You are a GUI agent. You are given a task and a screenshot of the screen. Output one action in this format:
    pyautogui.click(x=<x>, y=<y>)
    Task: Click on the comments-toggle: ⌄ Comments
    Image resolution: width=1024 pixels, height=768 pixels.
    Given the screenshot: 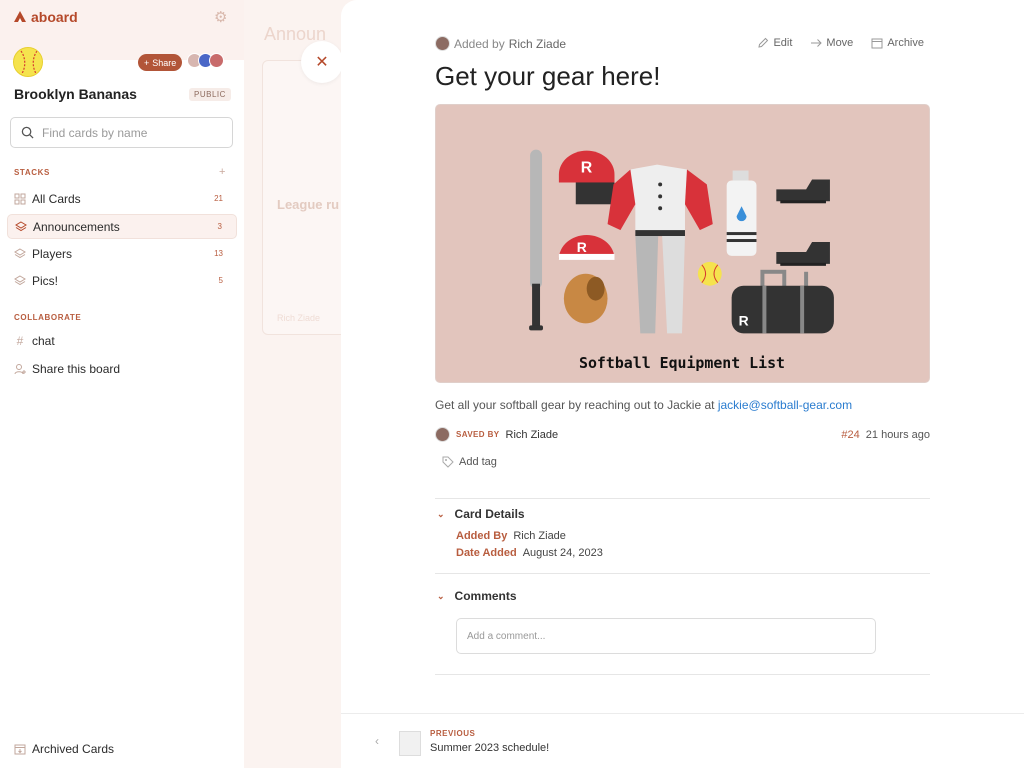 What is the action you would take?
    pyautogui.click(x=477, y=596)
    